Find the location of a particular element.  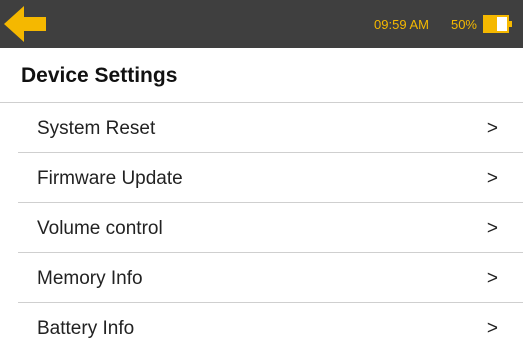

battery-half-icon is located at coordinates (498, 24).